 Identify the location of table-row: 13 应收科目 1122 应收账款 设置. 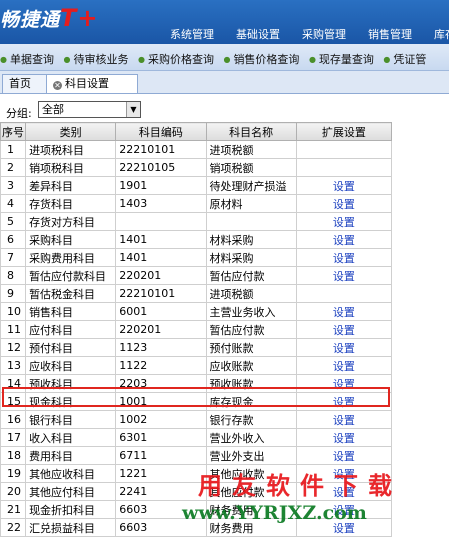
(196, 365).